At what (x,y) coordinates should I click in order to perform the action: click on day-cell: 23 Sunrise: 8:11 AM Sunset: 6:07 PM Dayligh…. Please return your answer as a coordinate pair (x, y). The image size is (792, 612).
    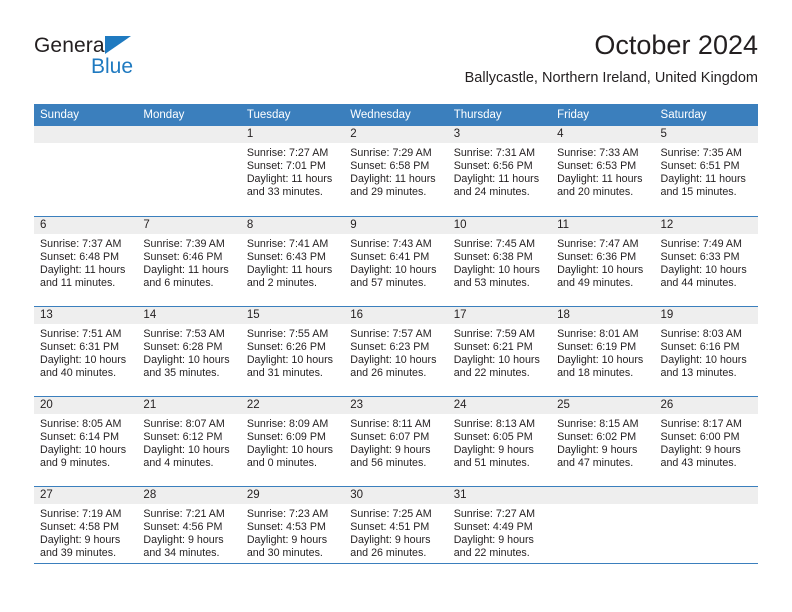
    Looking at the image, I should click on (396, 441).